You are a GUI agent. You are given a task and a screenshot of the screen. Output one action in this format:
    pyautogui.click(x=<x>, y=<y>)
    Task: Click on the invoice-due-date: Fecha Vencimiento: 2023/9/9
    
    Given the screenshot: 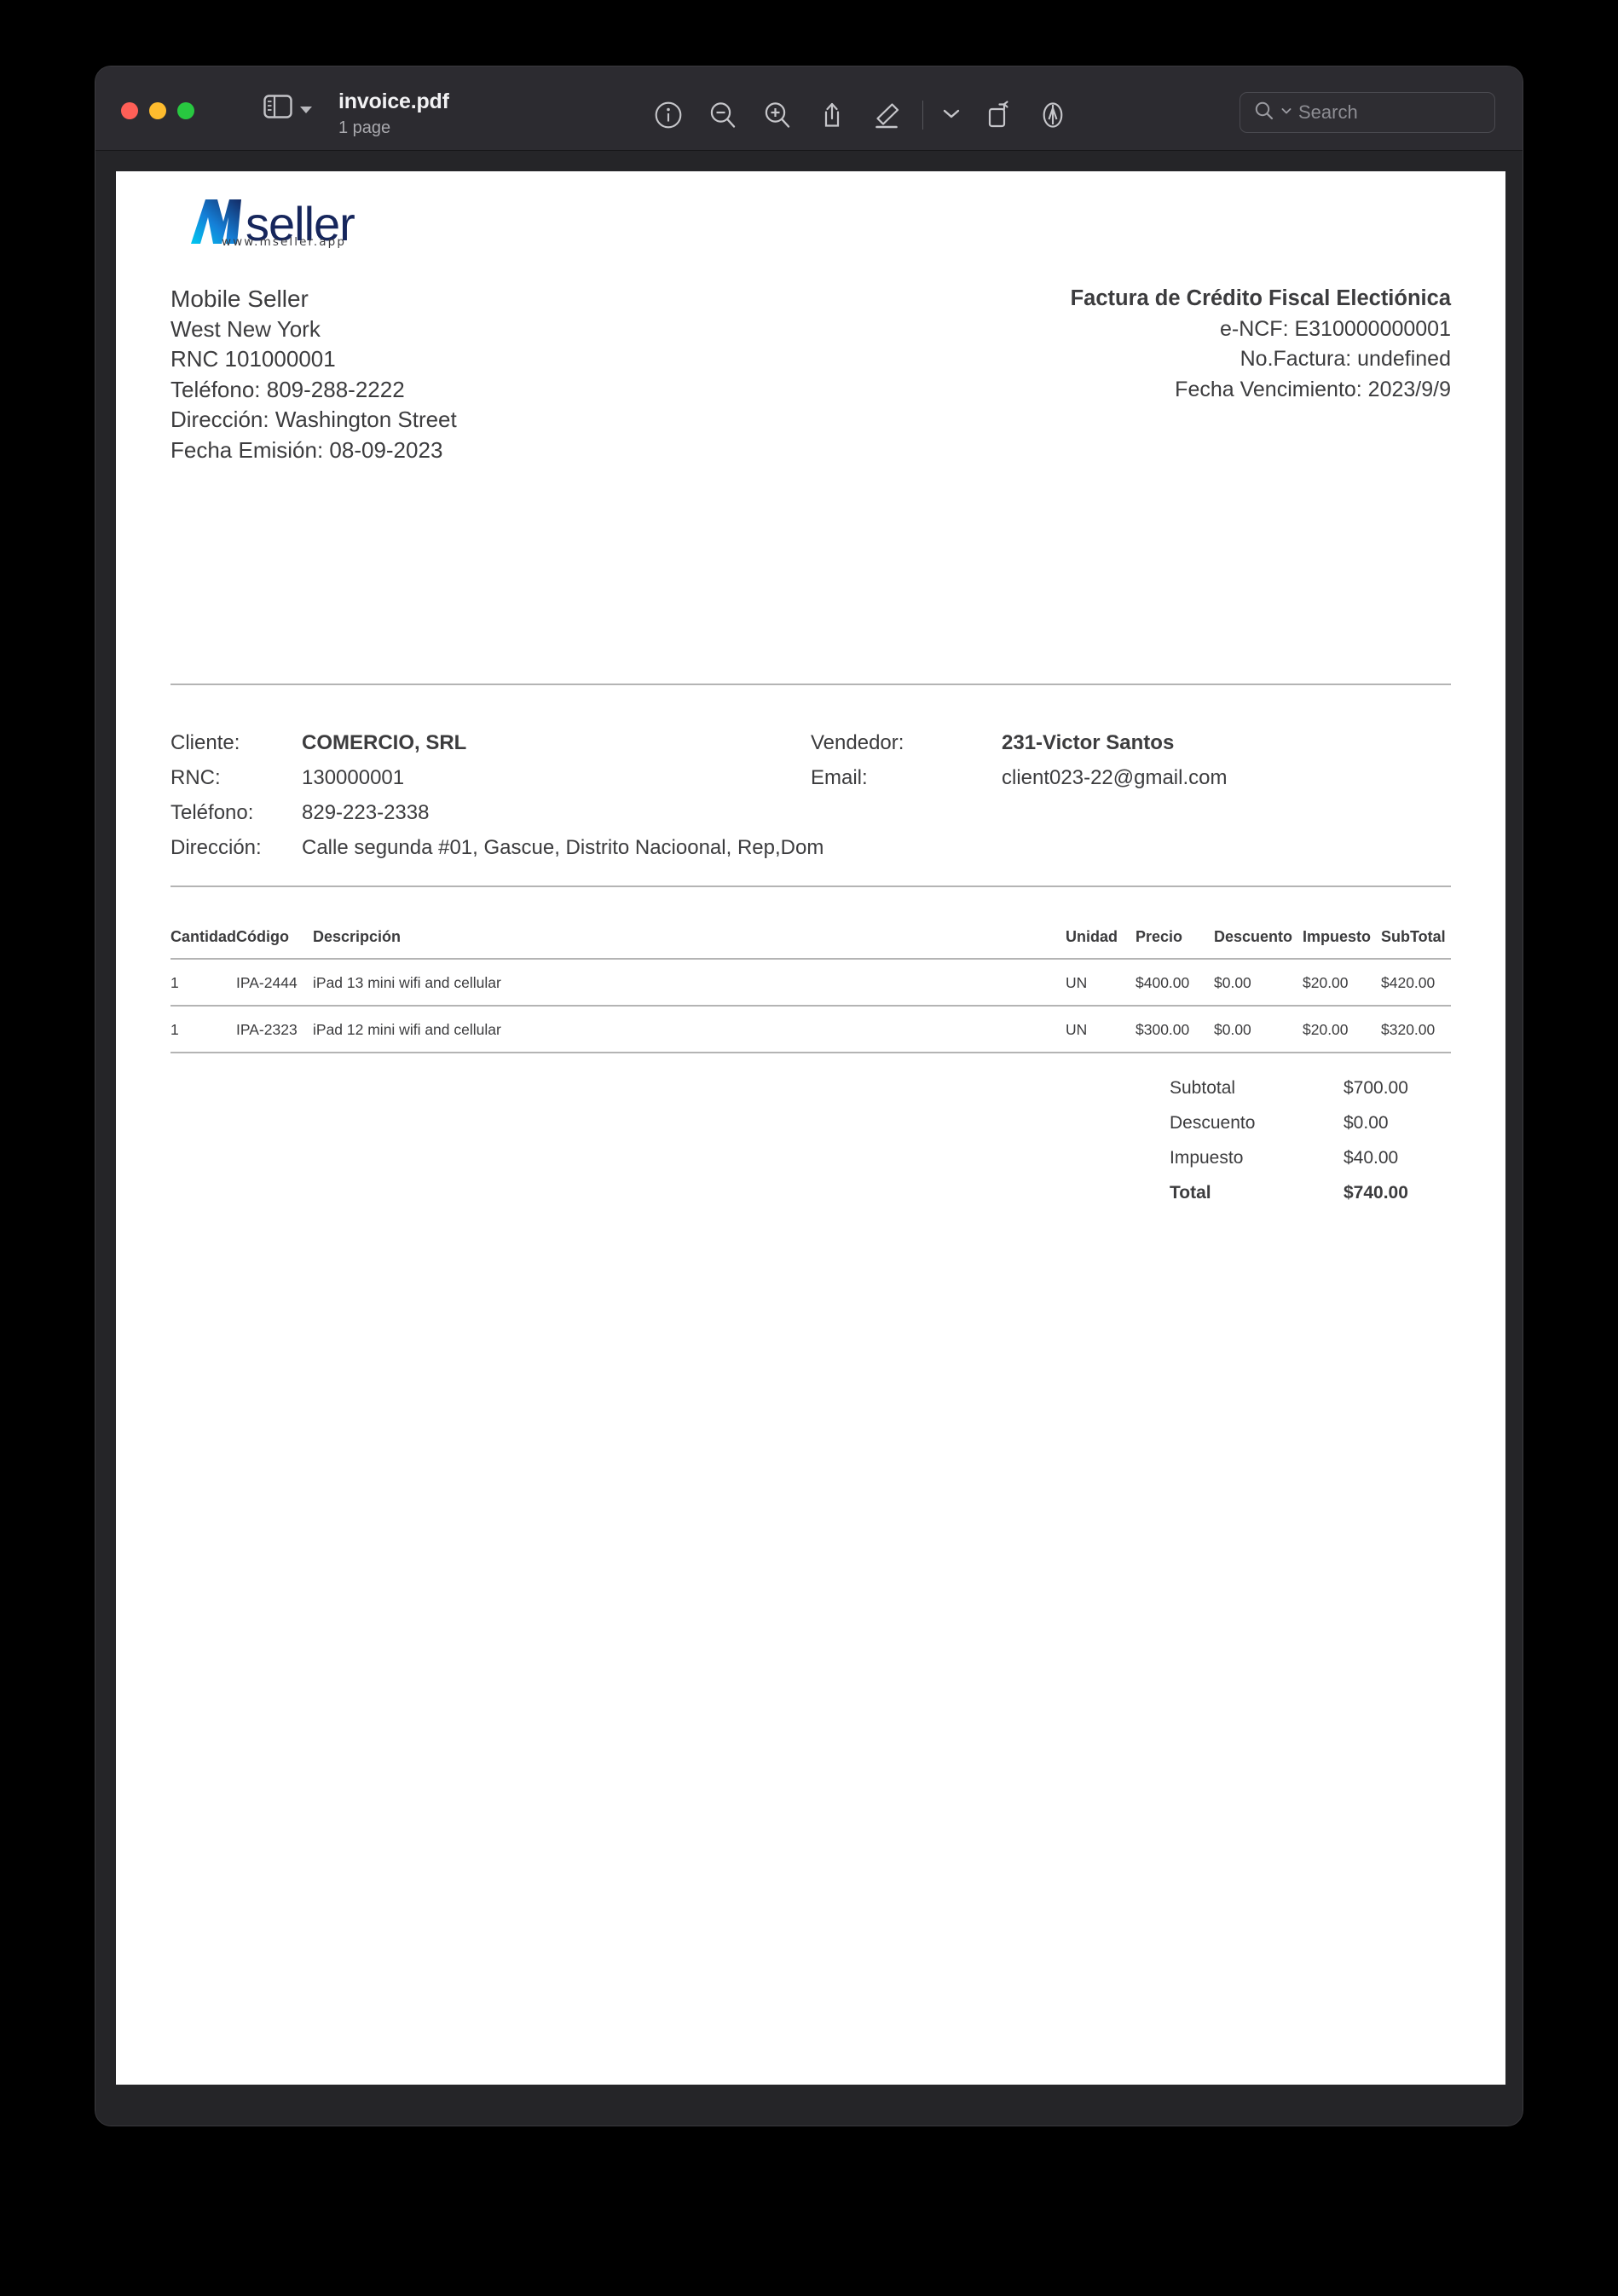 What is the action you would take?
    pyautogui.click(x=1313, y=389)
    